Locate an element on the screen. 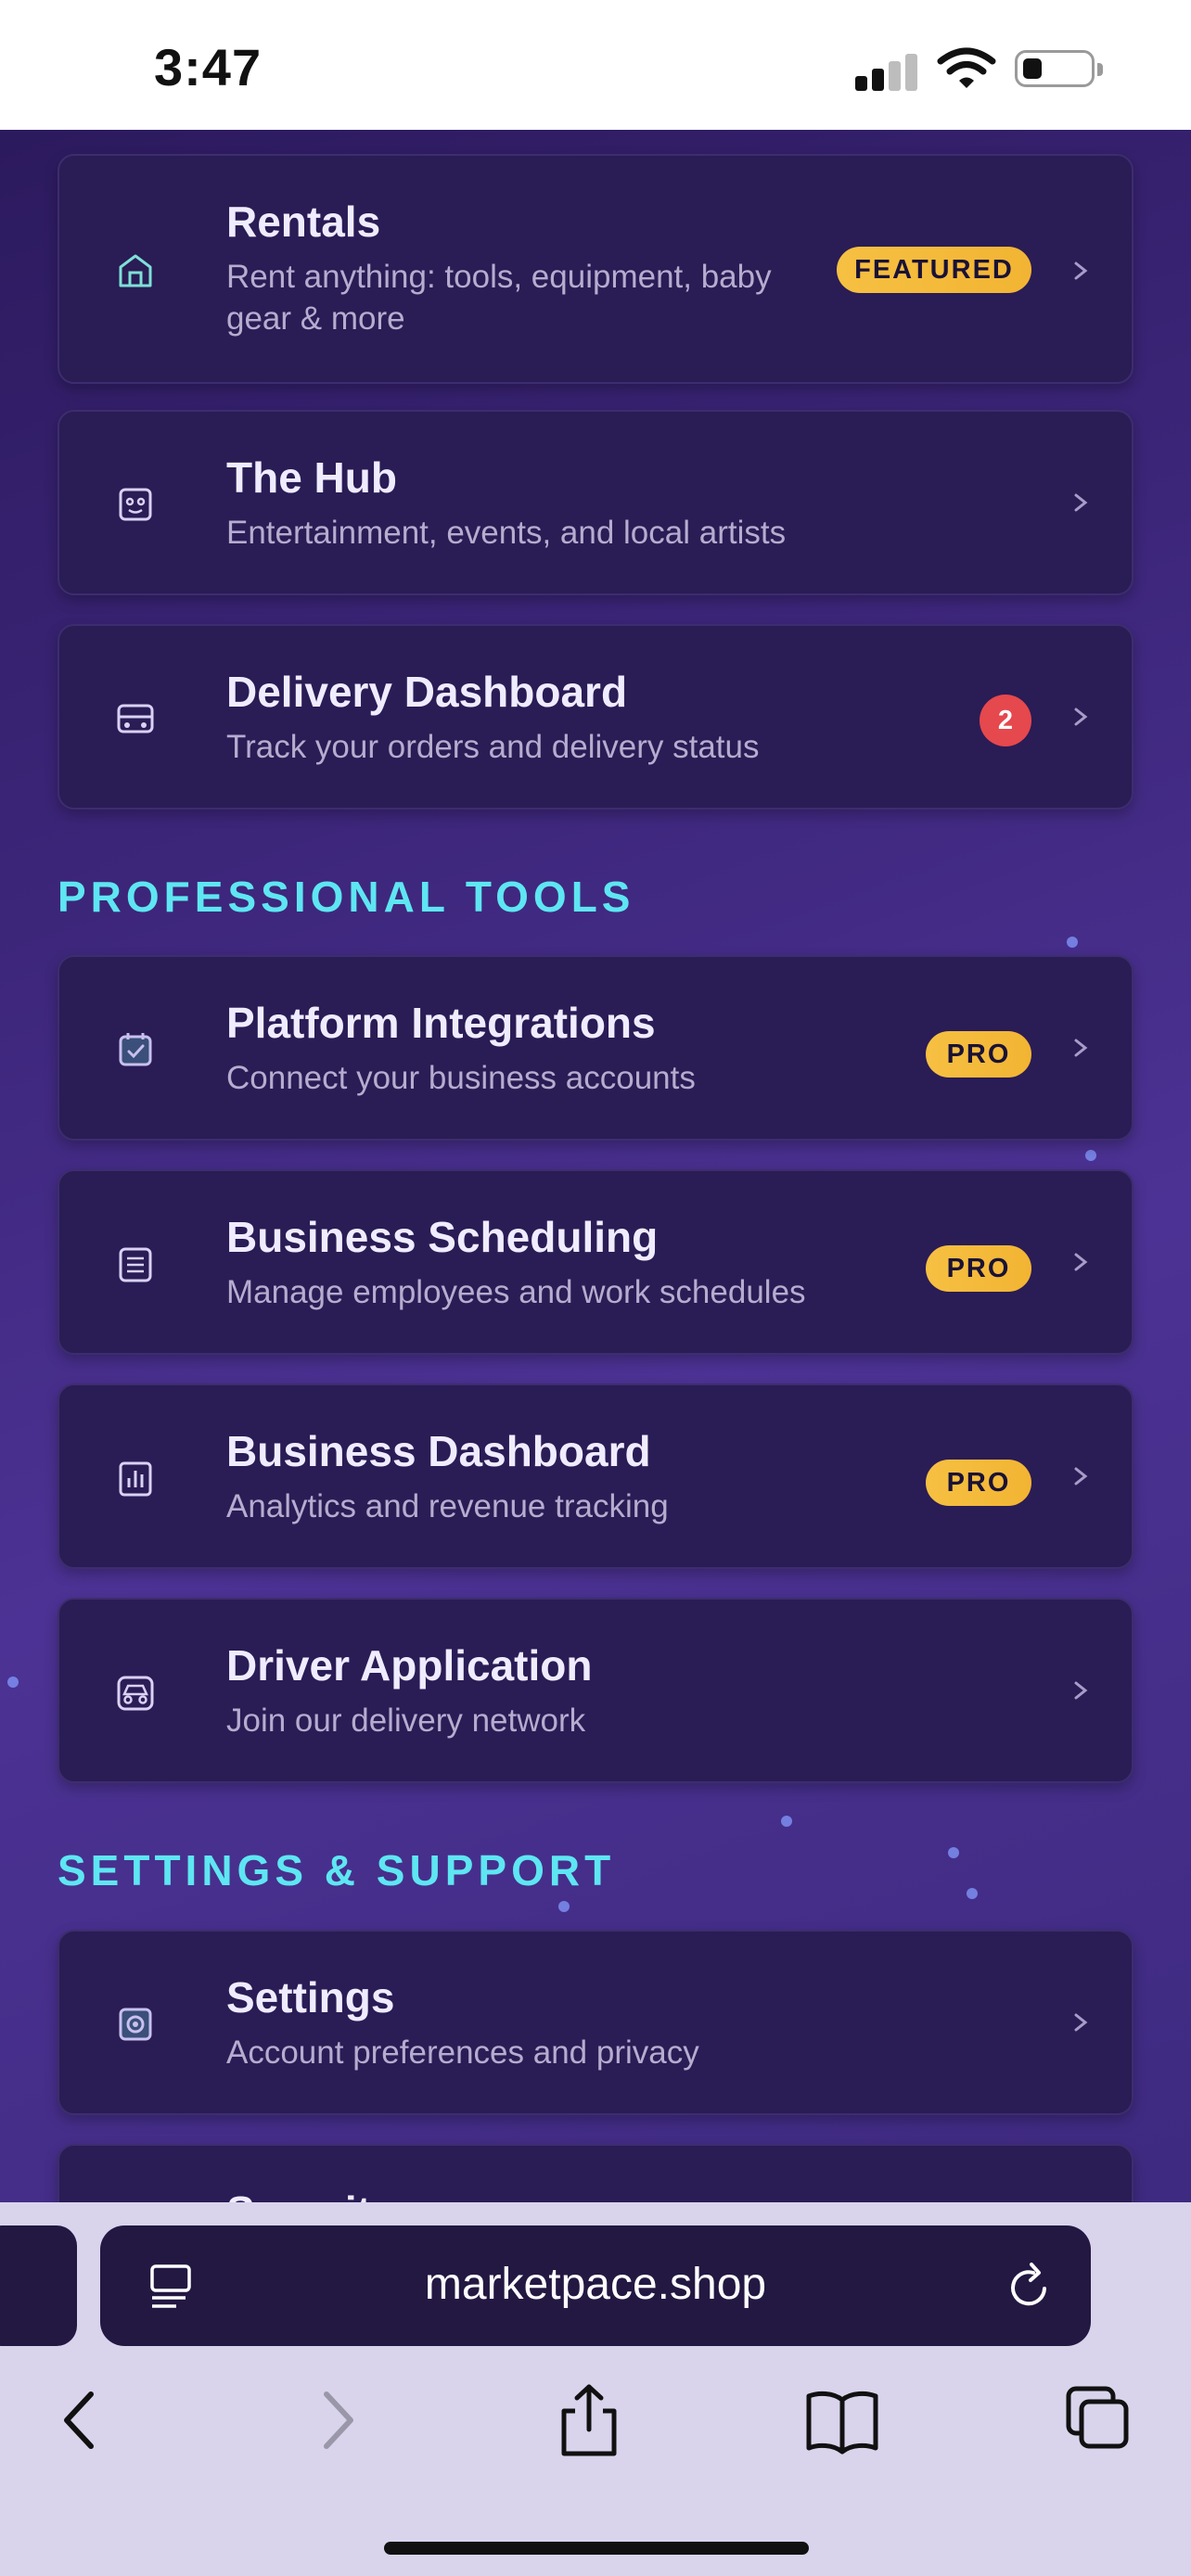 The image size is (1191, 2576). browser-toolbar: marketpace.shop is located at coordinates (595, 2389).